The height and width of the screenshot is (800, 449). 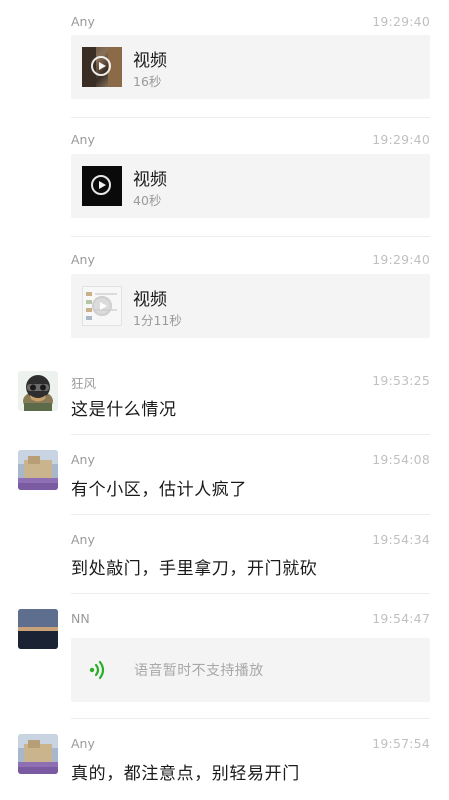 What do you see at coordinates (147, 81) in the screenshot?
I see `video-duration: 16秒` at bounding box center [147, 81].